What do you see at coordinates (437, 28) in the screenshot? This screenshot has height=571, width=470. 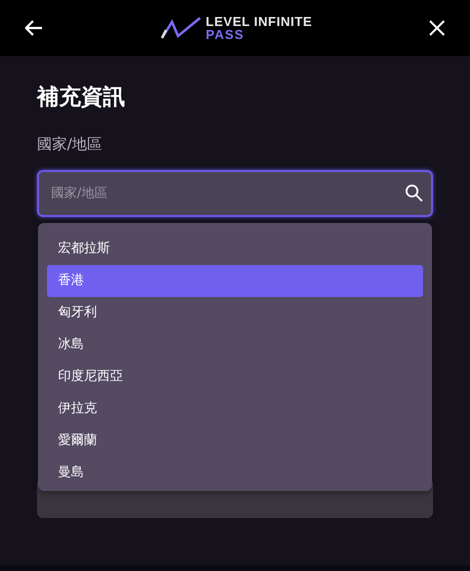 I see `close-icon` at bounding box center [437, 28].